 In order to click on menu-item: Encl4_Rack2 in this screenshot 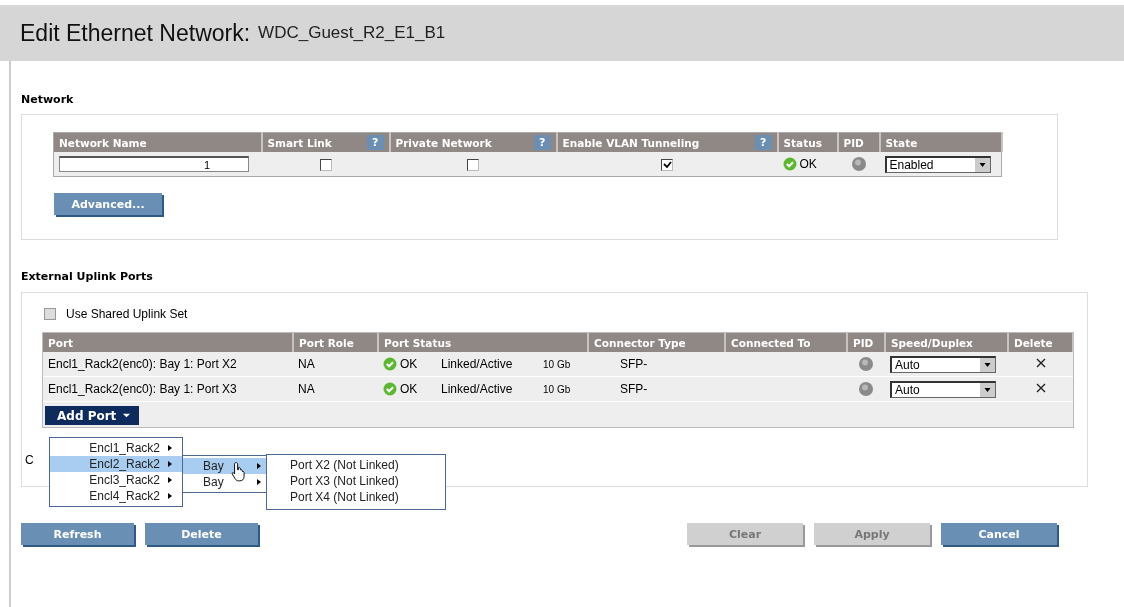, I will do `click(116, 496)`.